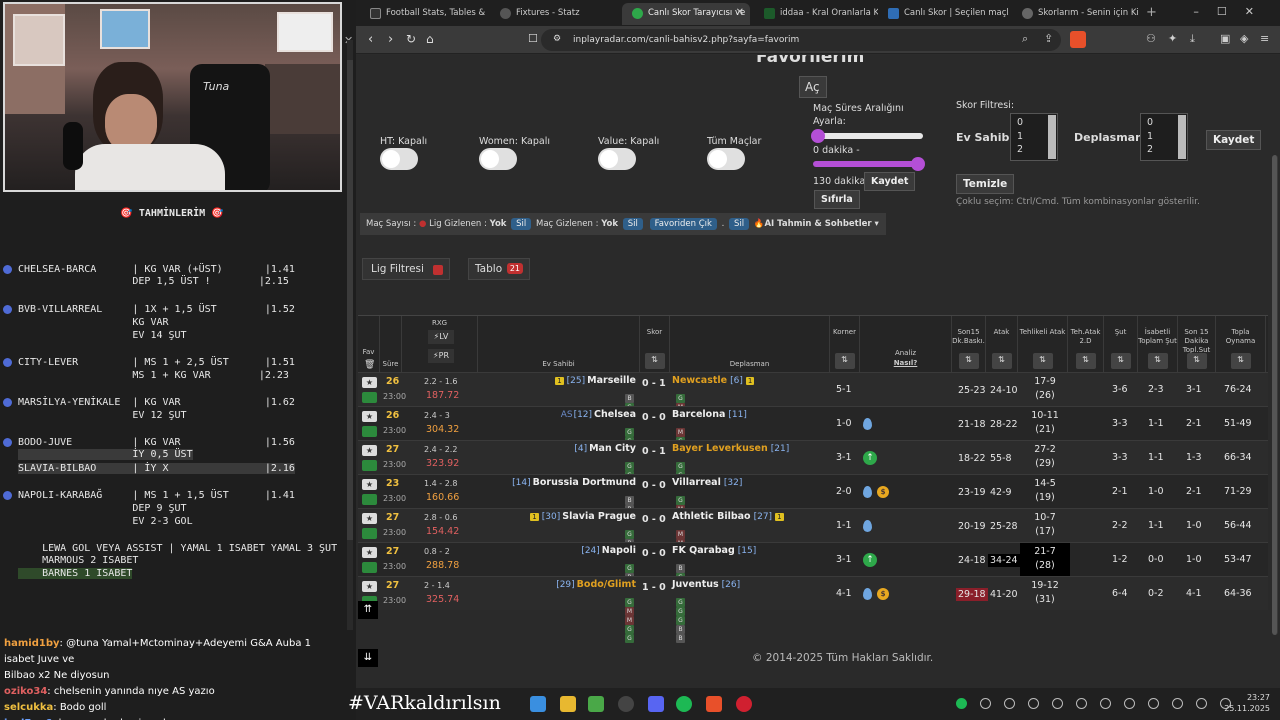 Image resolution: width=1280 pixels, height=720 pixels. What do you see at coordinates (1121, 344) in the screenshot?
I see `header-sut: Şut ⇅` at bounding box center [1121, 344].